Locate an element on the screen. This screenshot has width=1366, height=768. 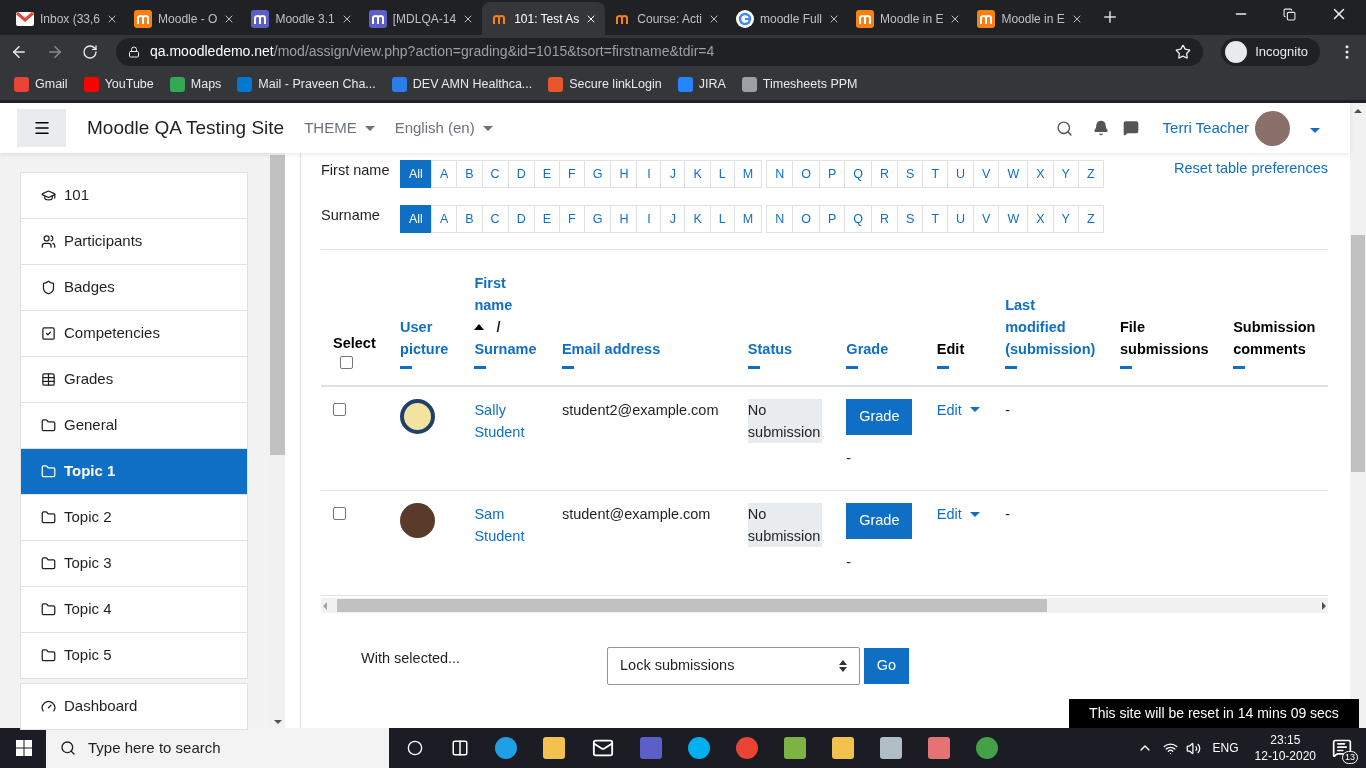
column-sort-link: Surname is located at coordinates (505, 348).